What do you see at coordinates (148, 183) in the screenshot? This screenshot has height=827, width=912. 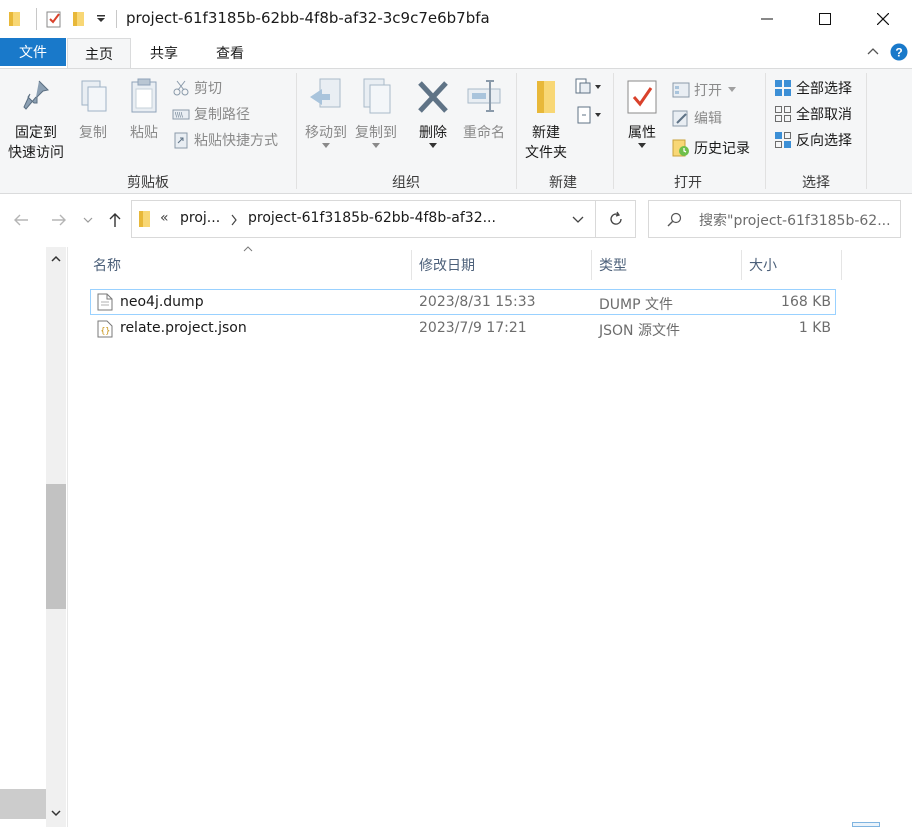 I see `group-label-clipboard: 剪贴板` at bounding box center [148, 183].